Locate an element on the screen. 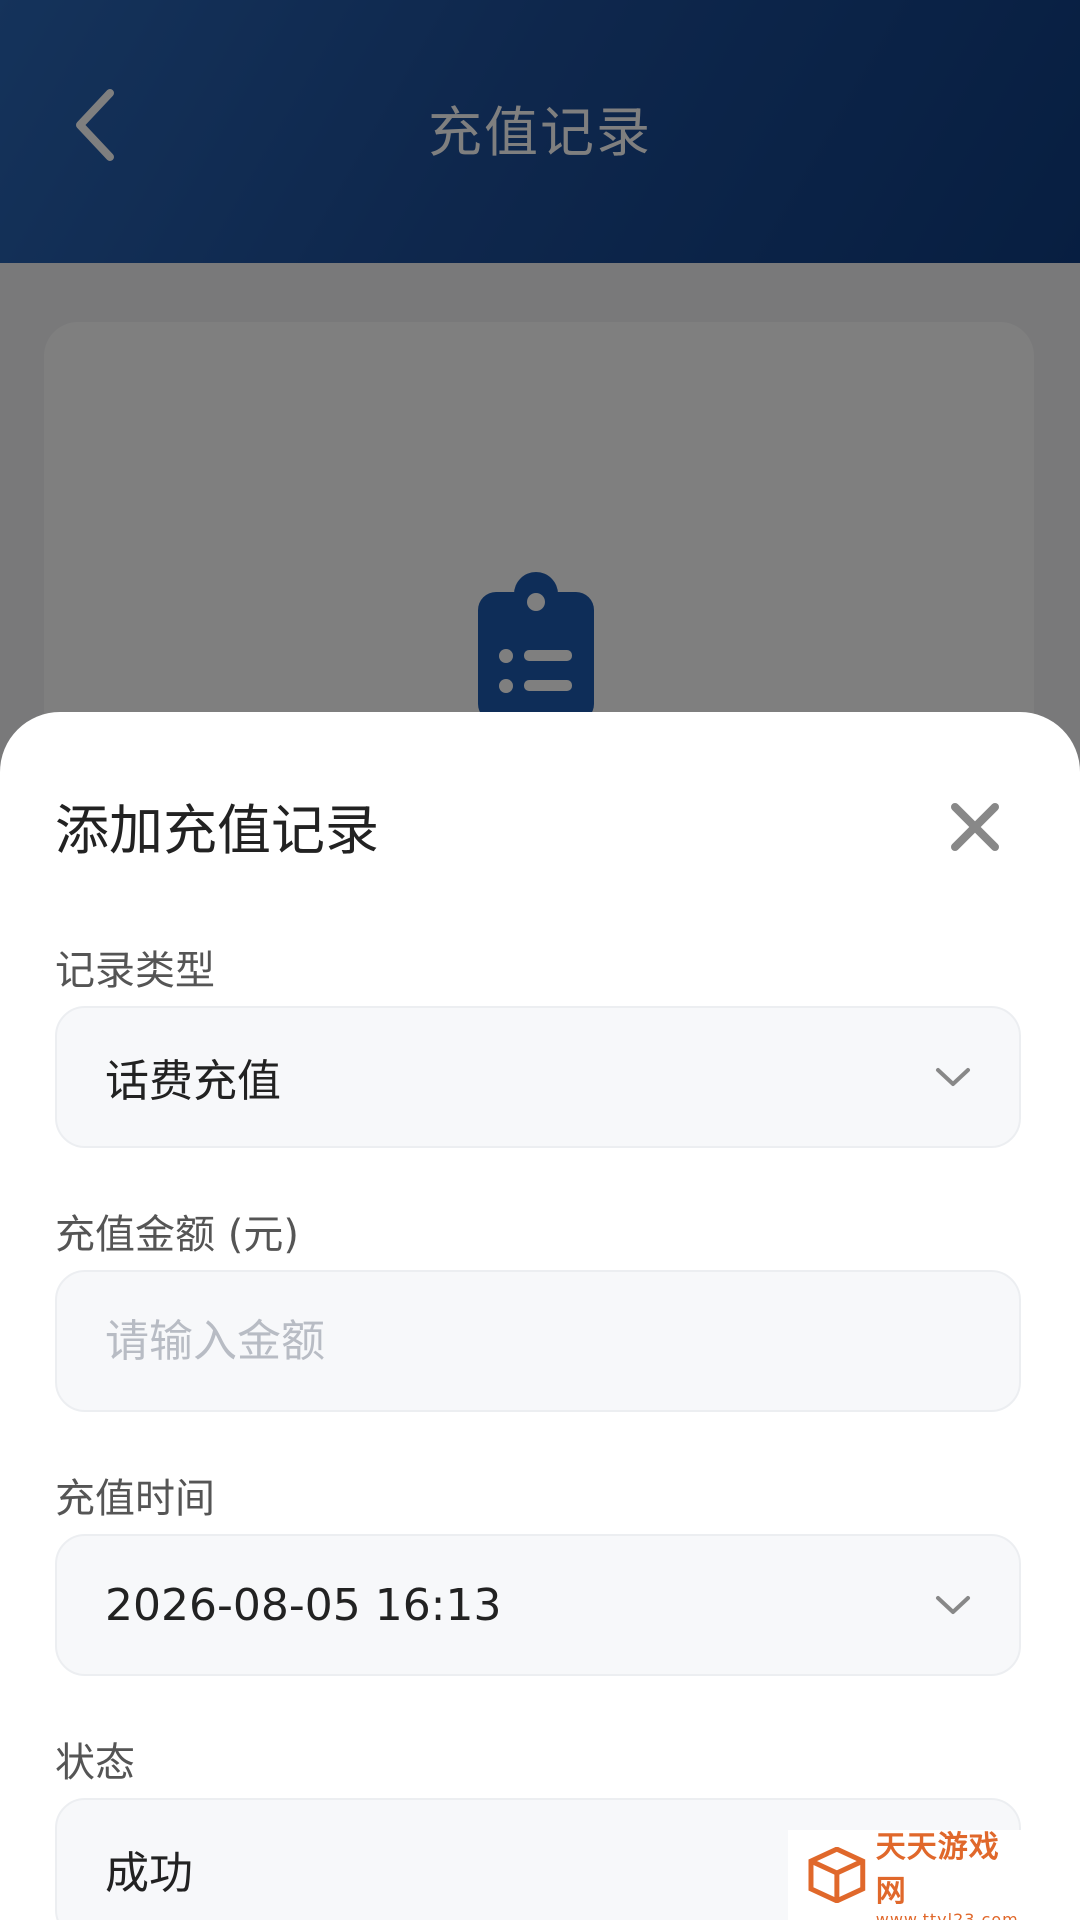 The height and width of the screenshot is (1920, 1080). cube-logo-icon is located at coordinates (837, 1875).